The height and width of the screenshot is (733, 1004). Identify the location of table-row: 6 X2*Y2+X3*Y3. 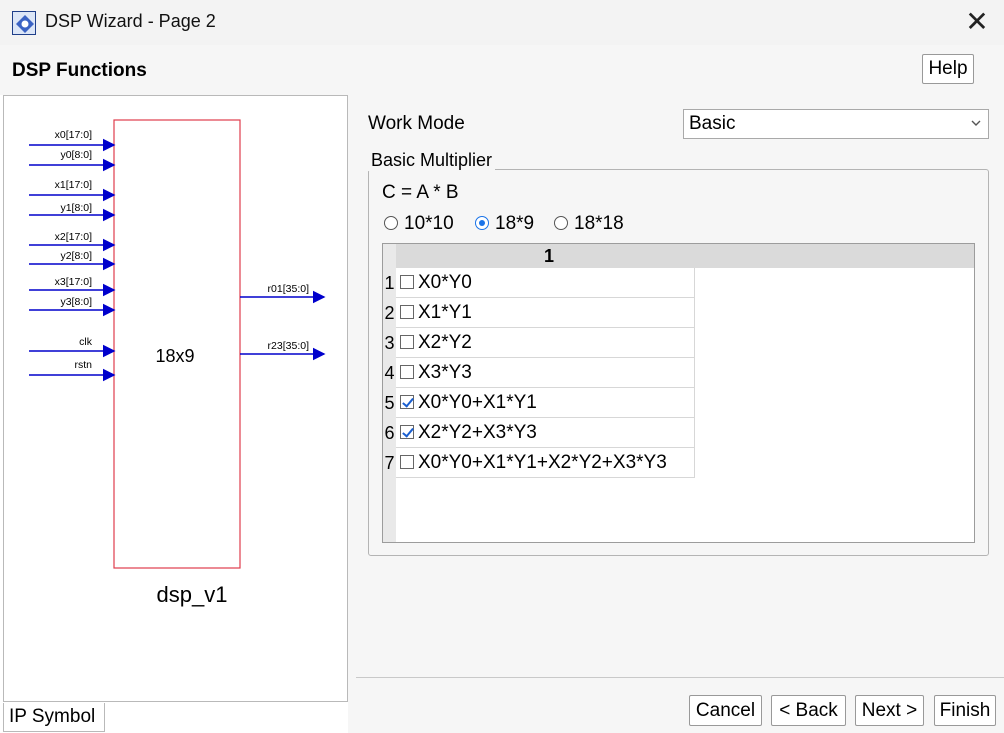
(539, 433).